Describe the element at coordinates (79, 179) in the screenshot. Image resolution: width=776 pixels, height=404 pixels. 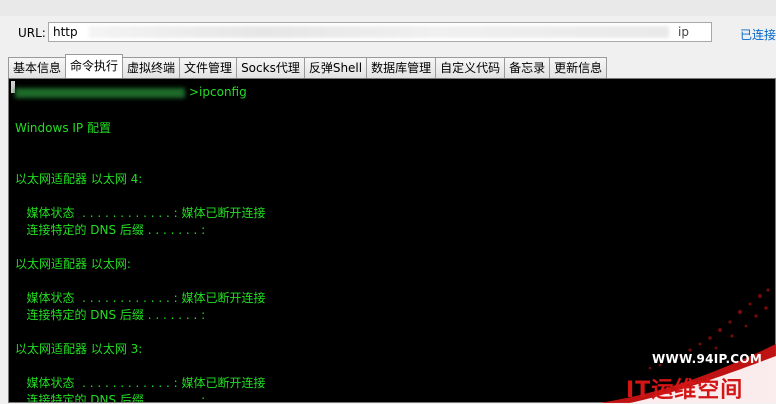
I see `terminal-line: 以太网适配器 以太网 4:` at that location.